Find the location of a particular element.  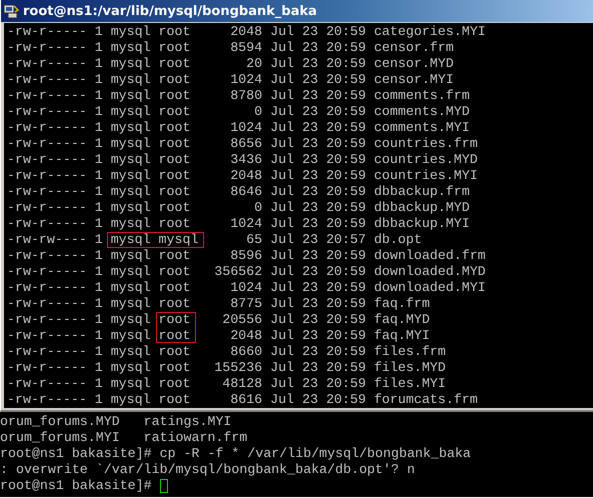

date-text: Jul 23 20:57 is located at coordinates (318, 240).